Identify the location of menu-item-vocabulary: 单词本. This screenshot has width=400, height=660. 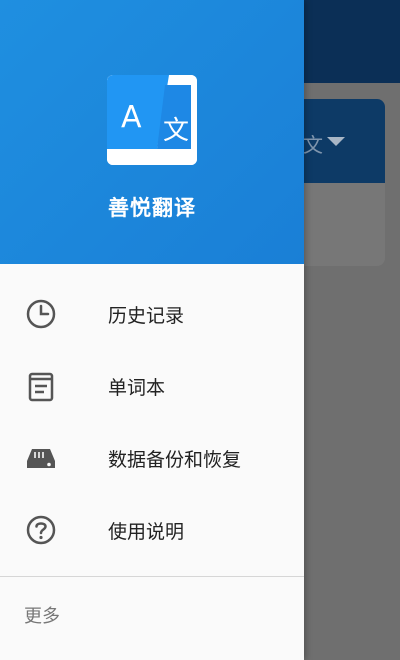
(152, 385).